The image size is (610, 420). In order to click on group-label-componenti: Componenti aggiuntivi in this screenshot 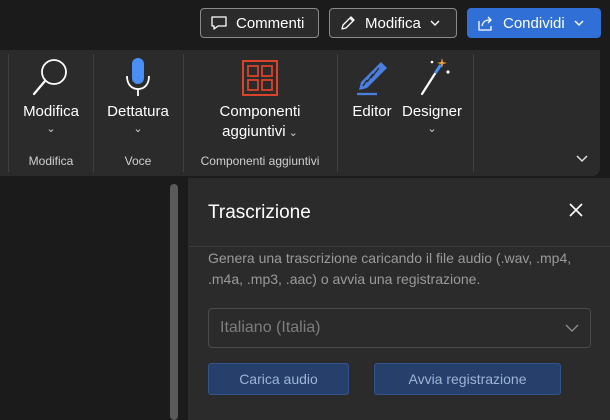, I will do `click(260, 161)`.